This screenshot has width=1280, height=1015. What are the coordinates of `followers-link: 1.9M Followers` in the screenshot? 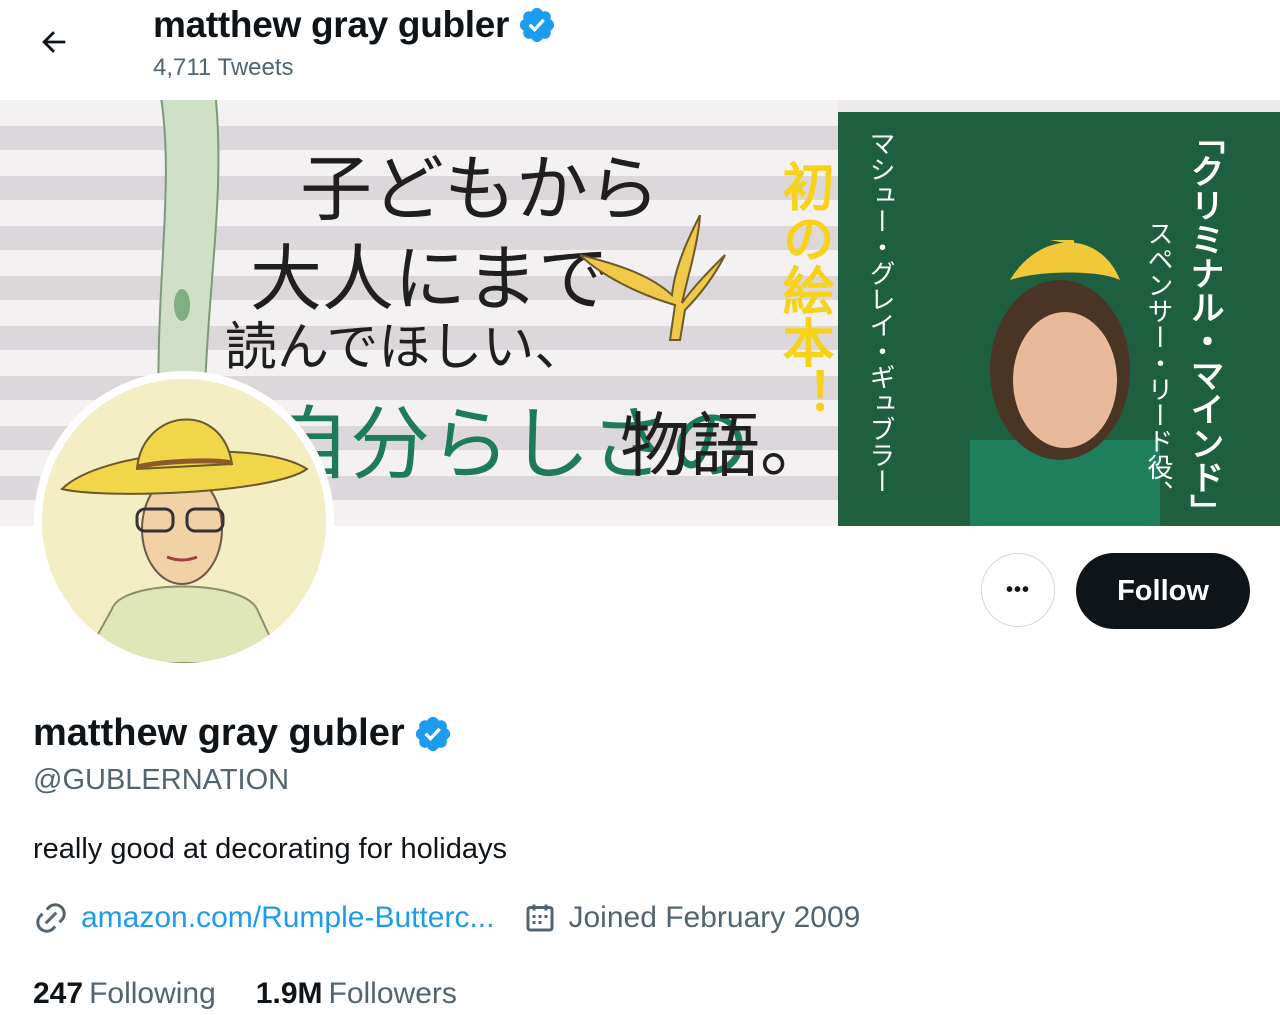 It's located at (356, 994).